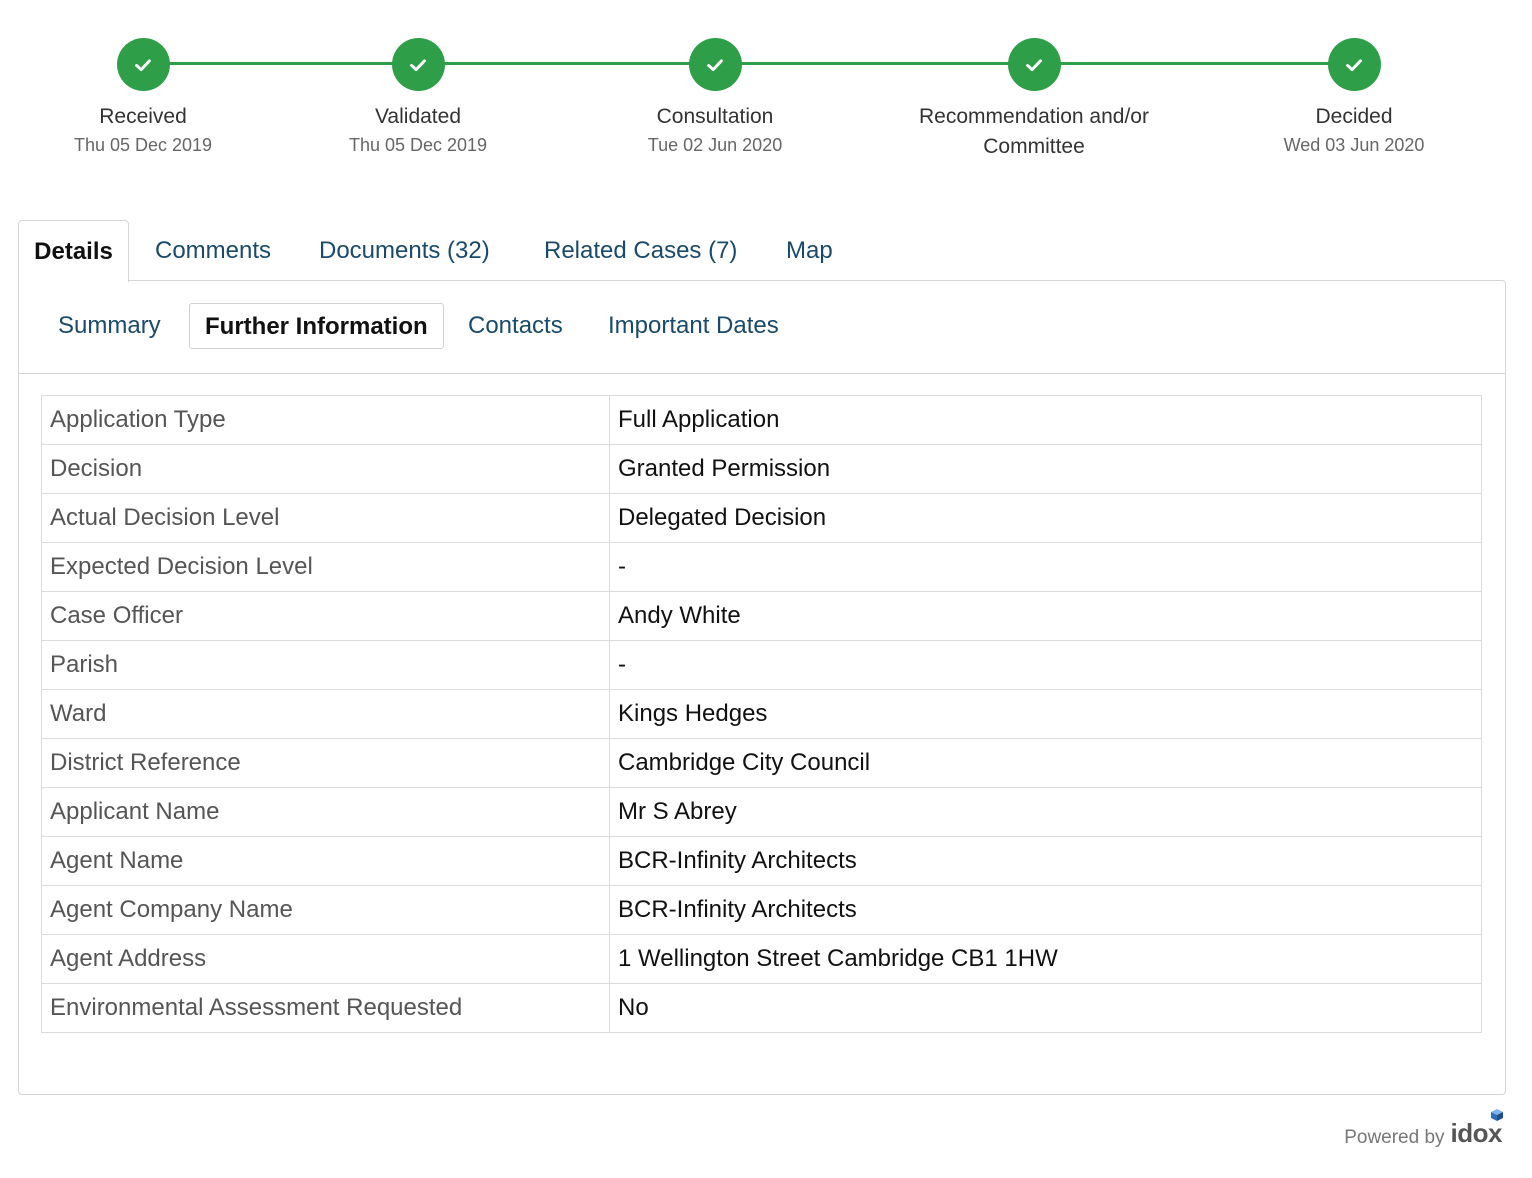  I want to click on subtab-contacts: Contacts, so click(515, 326).